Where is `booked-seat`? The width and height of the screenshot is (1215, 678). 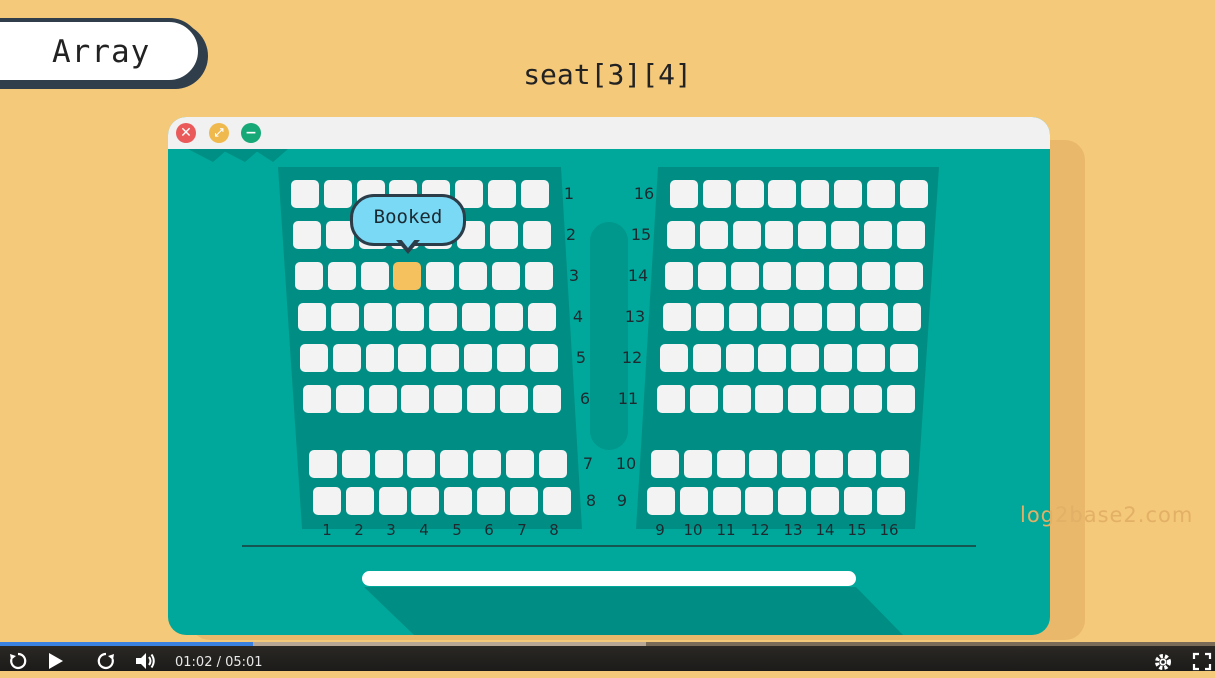
booked-seat is located at coordinates (407, 276).